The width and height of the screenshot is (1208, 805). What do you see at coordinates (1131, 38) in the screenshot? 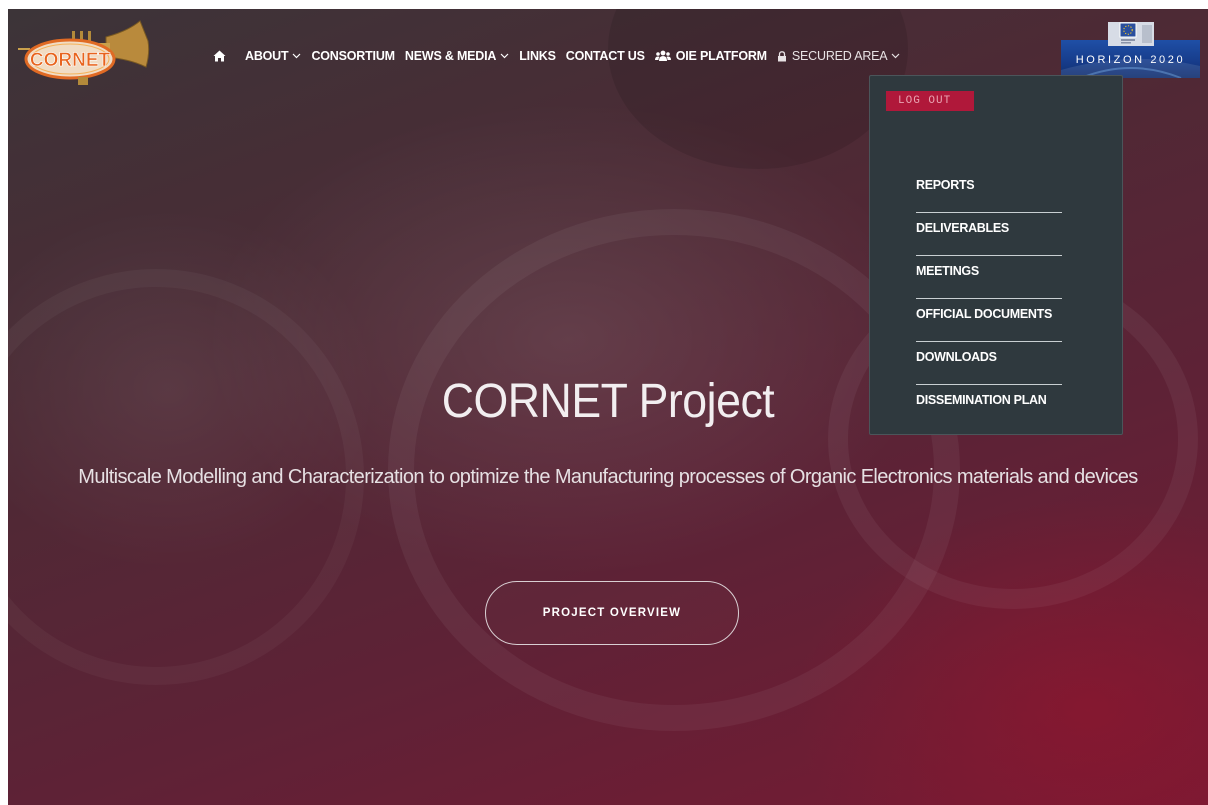
I see `eu-flag-icon` at bounding box center [1131, 38].